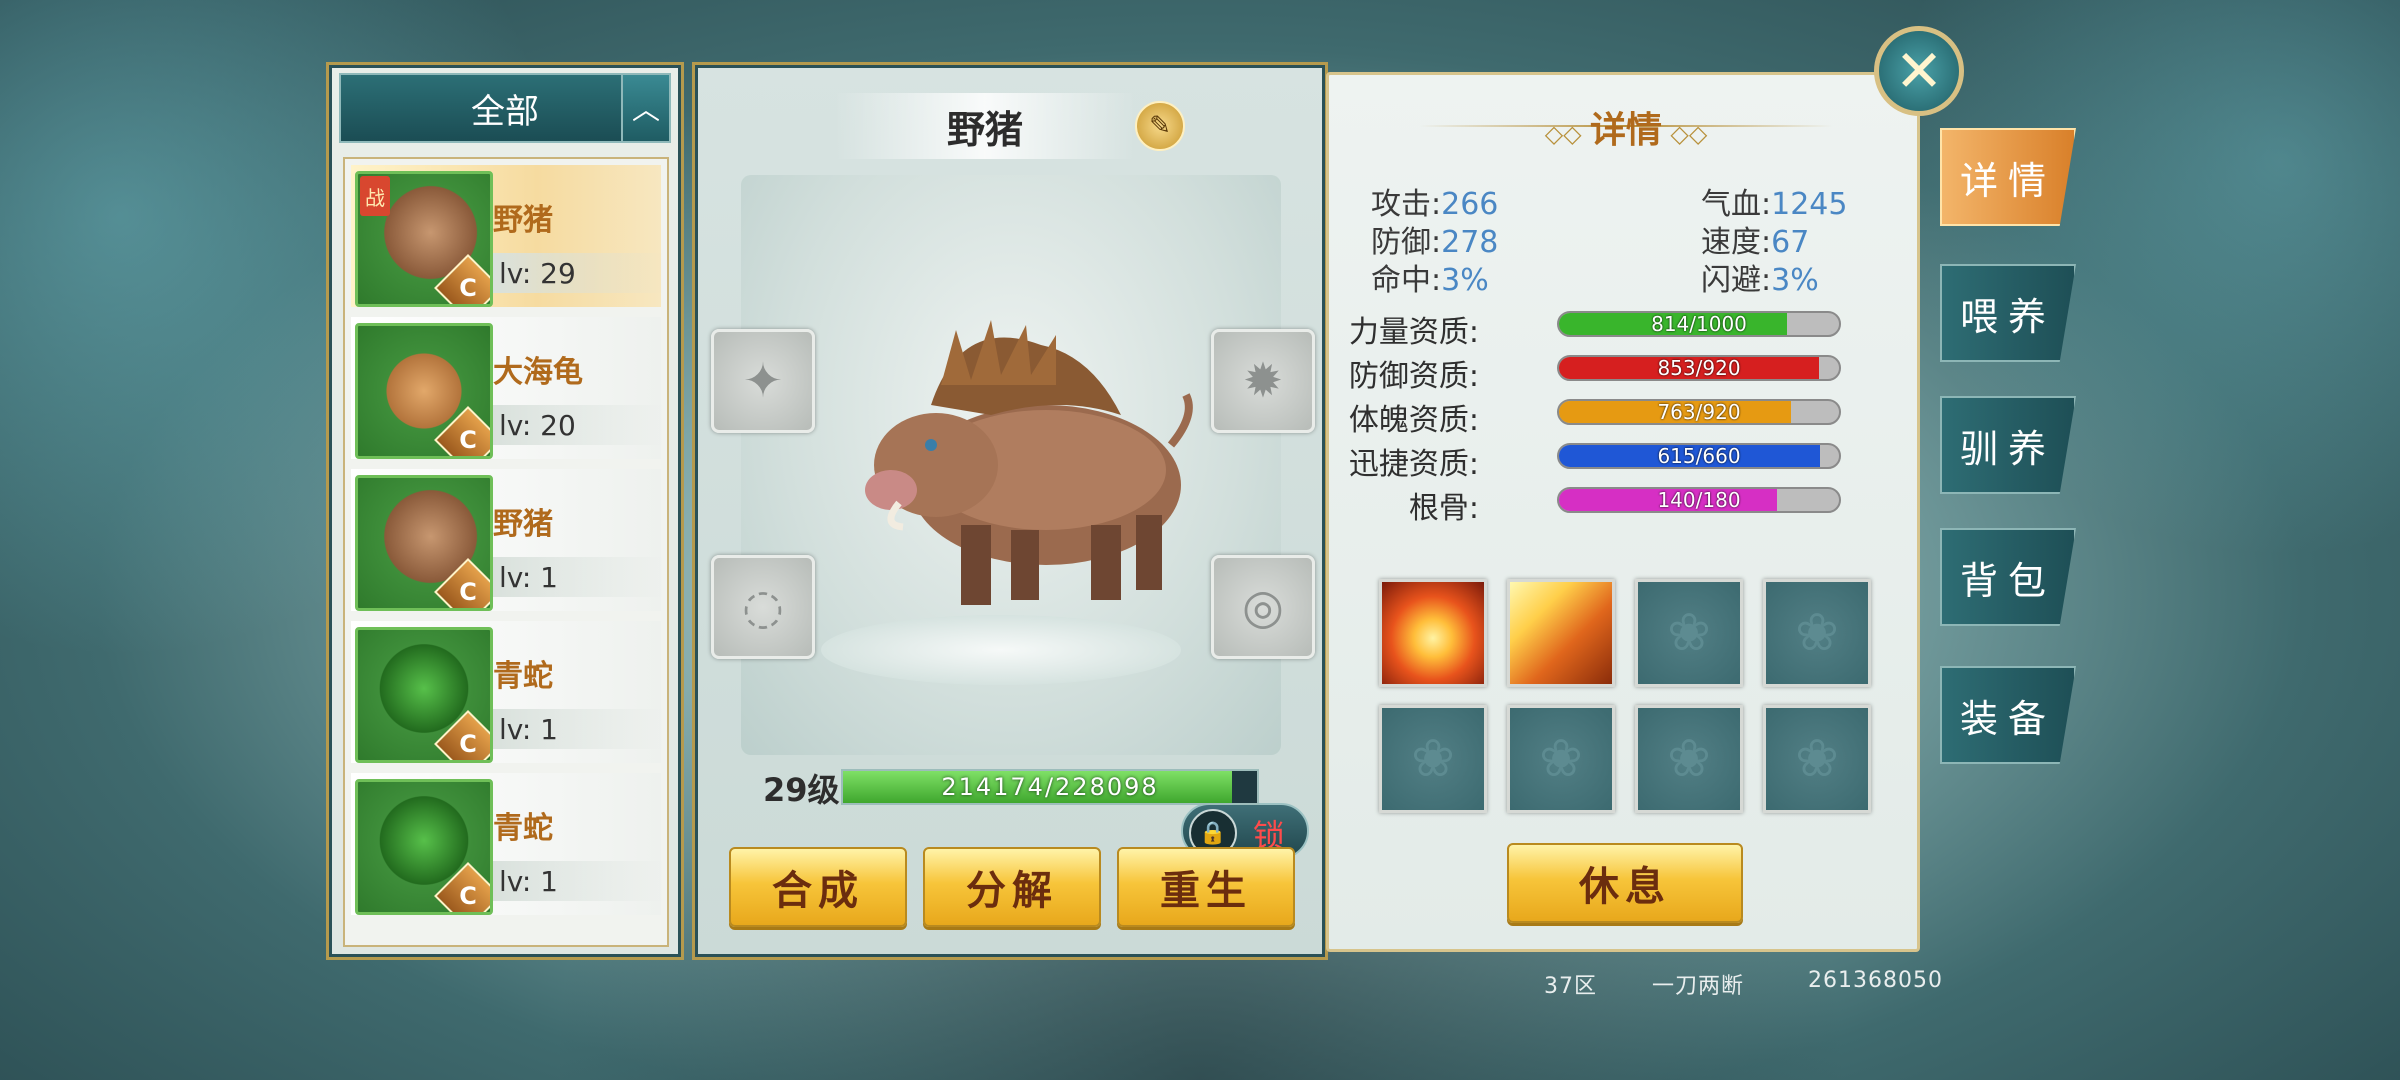 The width and height of the screenshot is (2400, 1080). Describe the element at coordinates (1433, 633) in the screenshot. I see `fire-skill-icon` at that location.